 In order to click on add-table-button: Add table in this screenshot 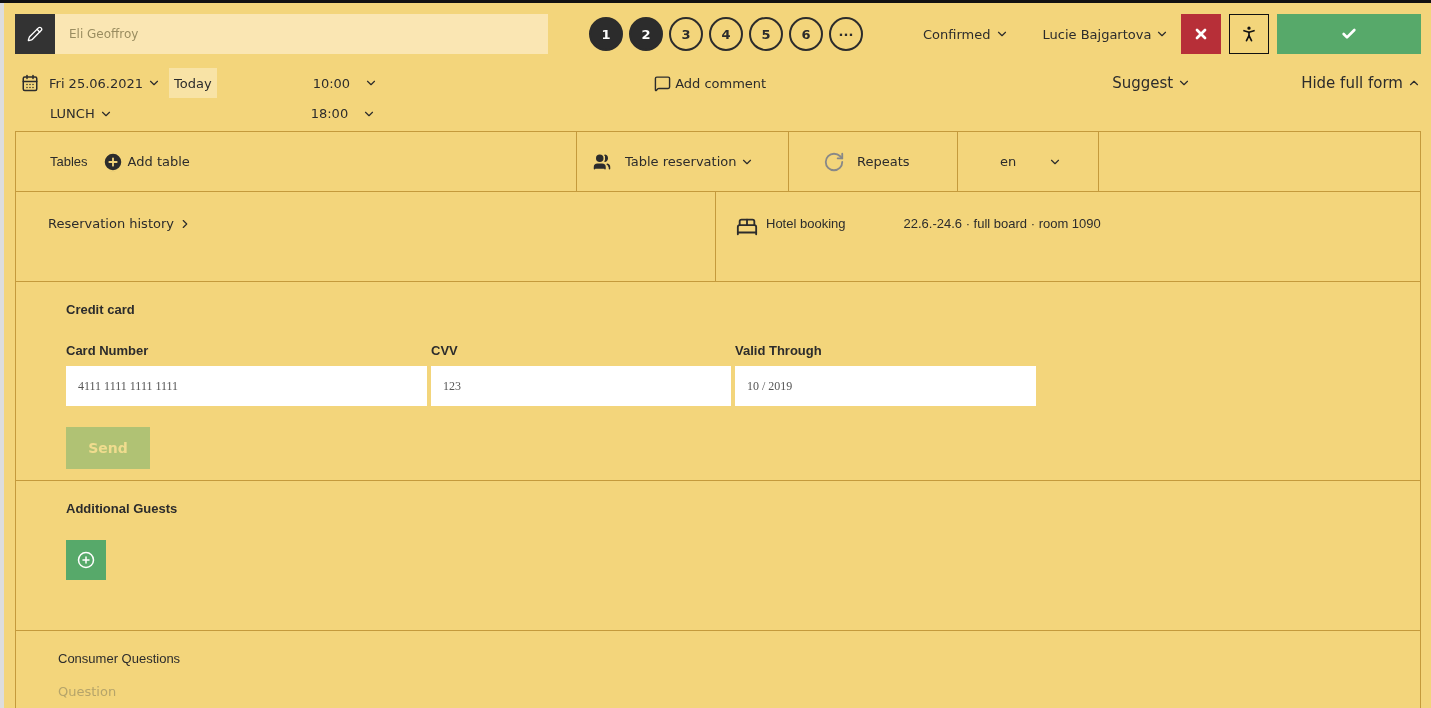, I will do `click(145, 161)`.